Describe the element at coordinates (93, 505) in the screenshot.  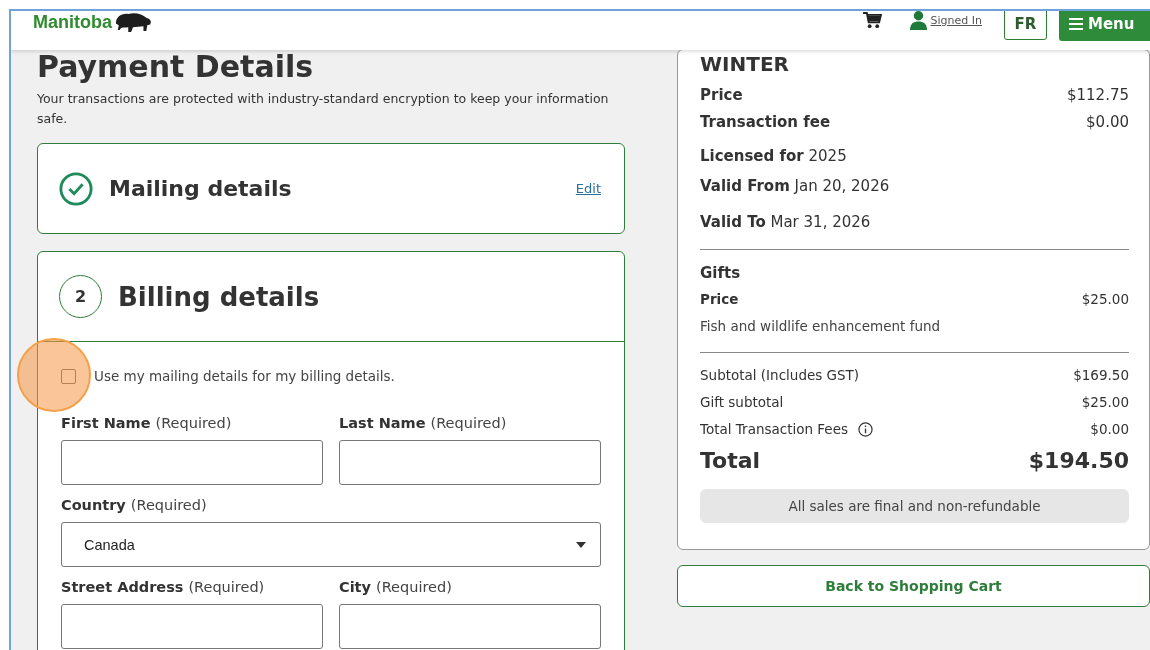
I see `field-label: Country` at that location.